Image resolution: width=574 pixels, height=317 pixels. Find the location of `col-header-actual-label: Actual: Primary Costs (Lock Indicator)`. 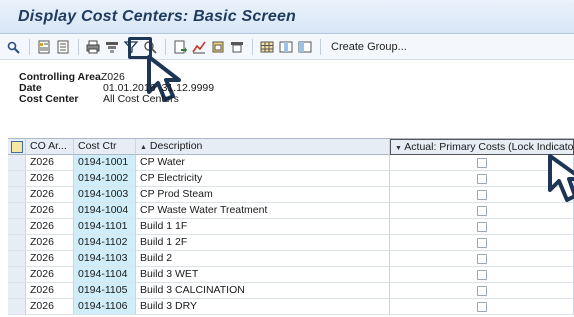

col-header-actual-label: Actual: Primary Costs (Lock Indicator) is located at coordinates (489, 147).